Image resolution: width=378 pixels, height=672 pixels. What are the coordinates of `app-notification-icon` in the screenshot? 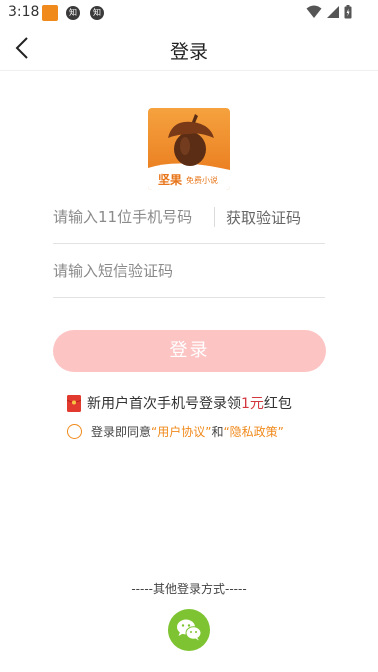 It's located at (50, 13).